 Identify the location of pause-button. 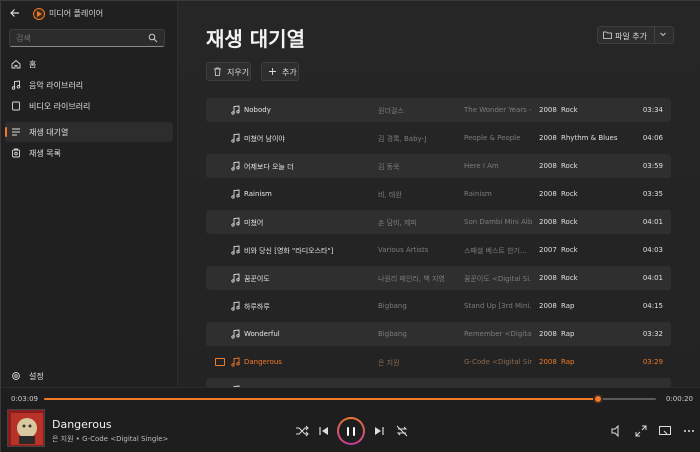
(351, 431).